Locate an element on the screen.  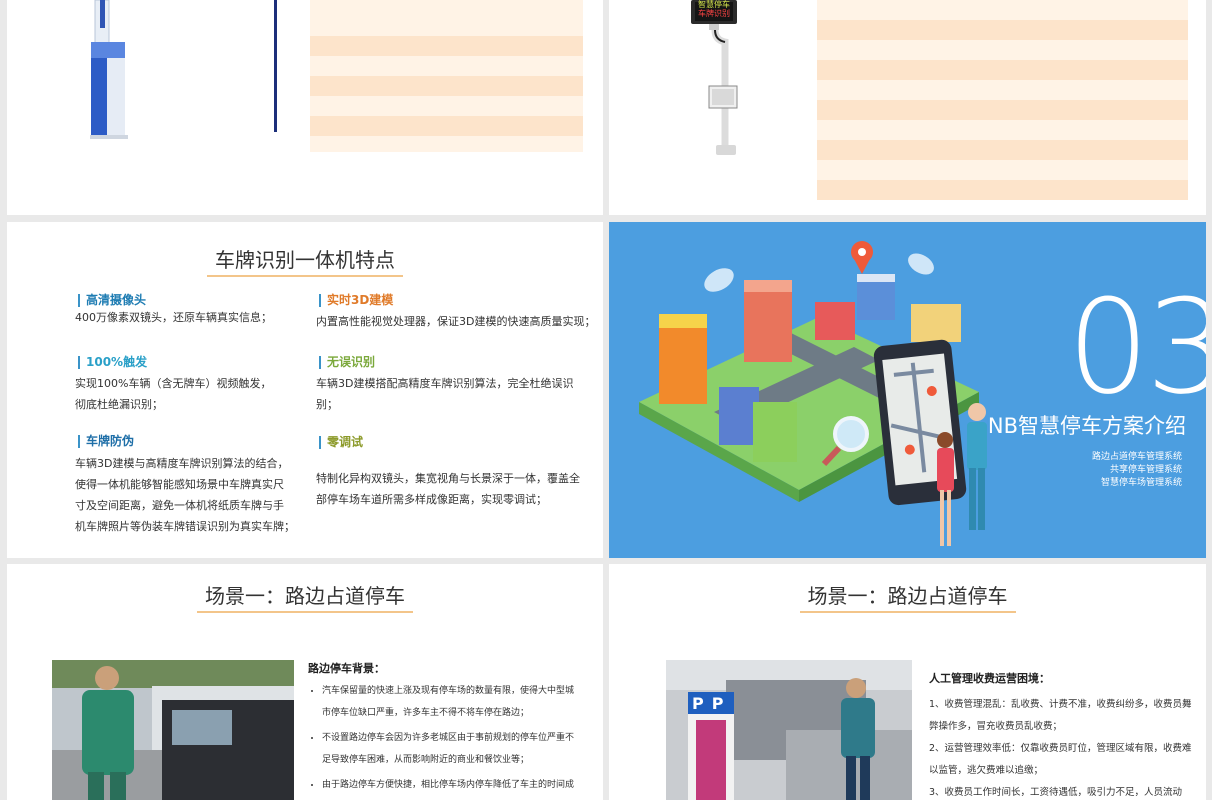
feature-heading-no-error: 无误识别 is located at coordinates (347, 362).